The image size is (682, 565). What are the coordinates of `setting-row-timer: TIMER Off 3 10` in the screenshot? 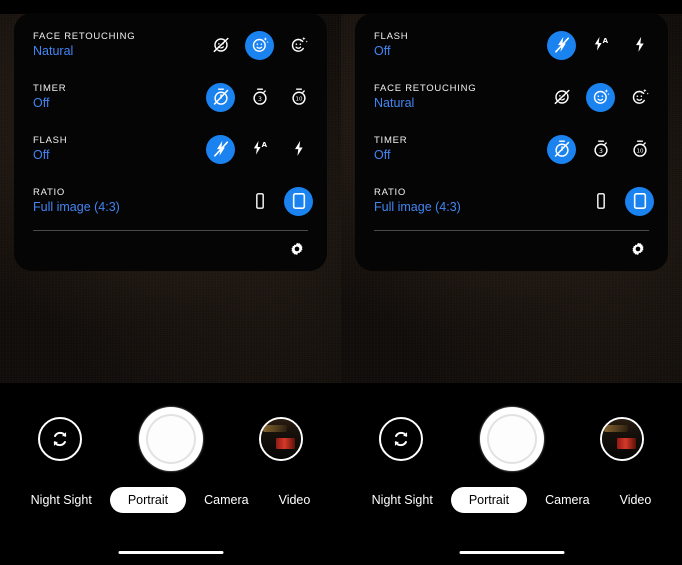 It's located at (511, 149).